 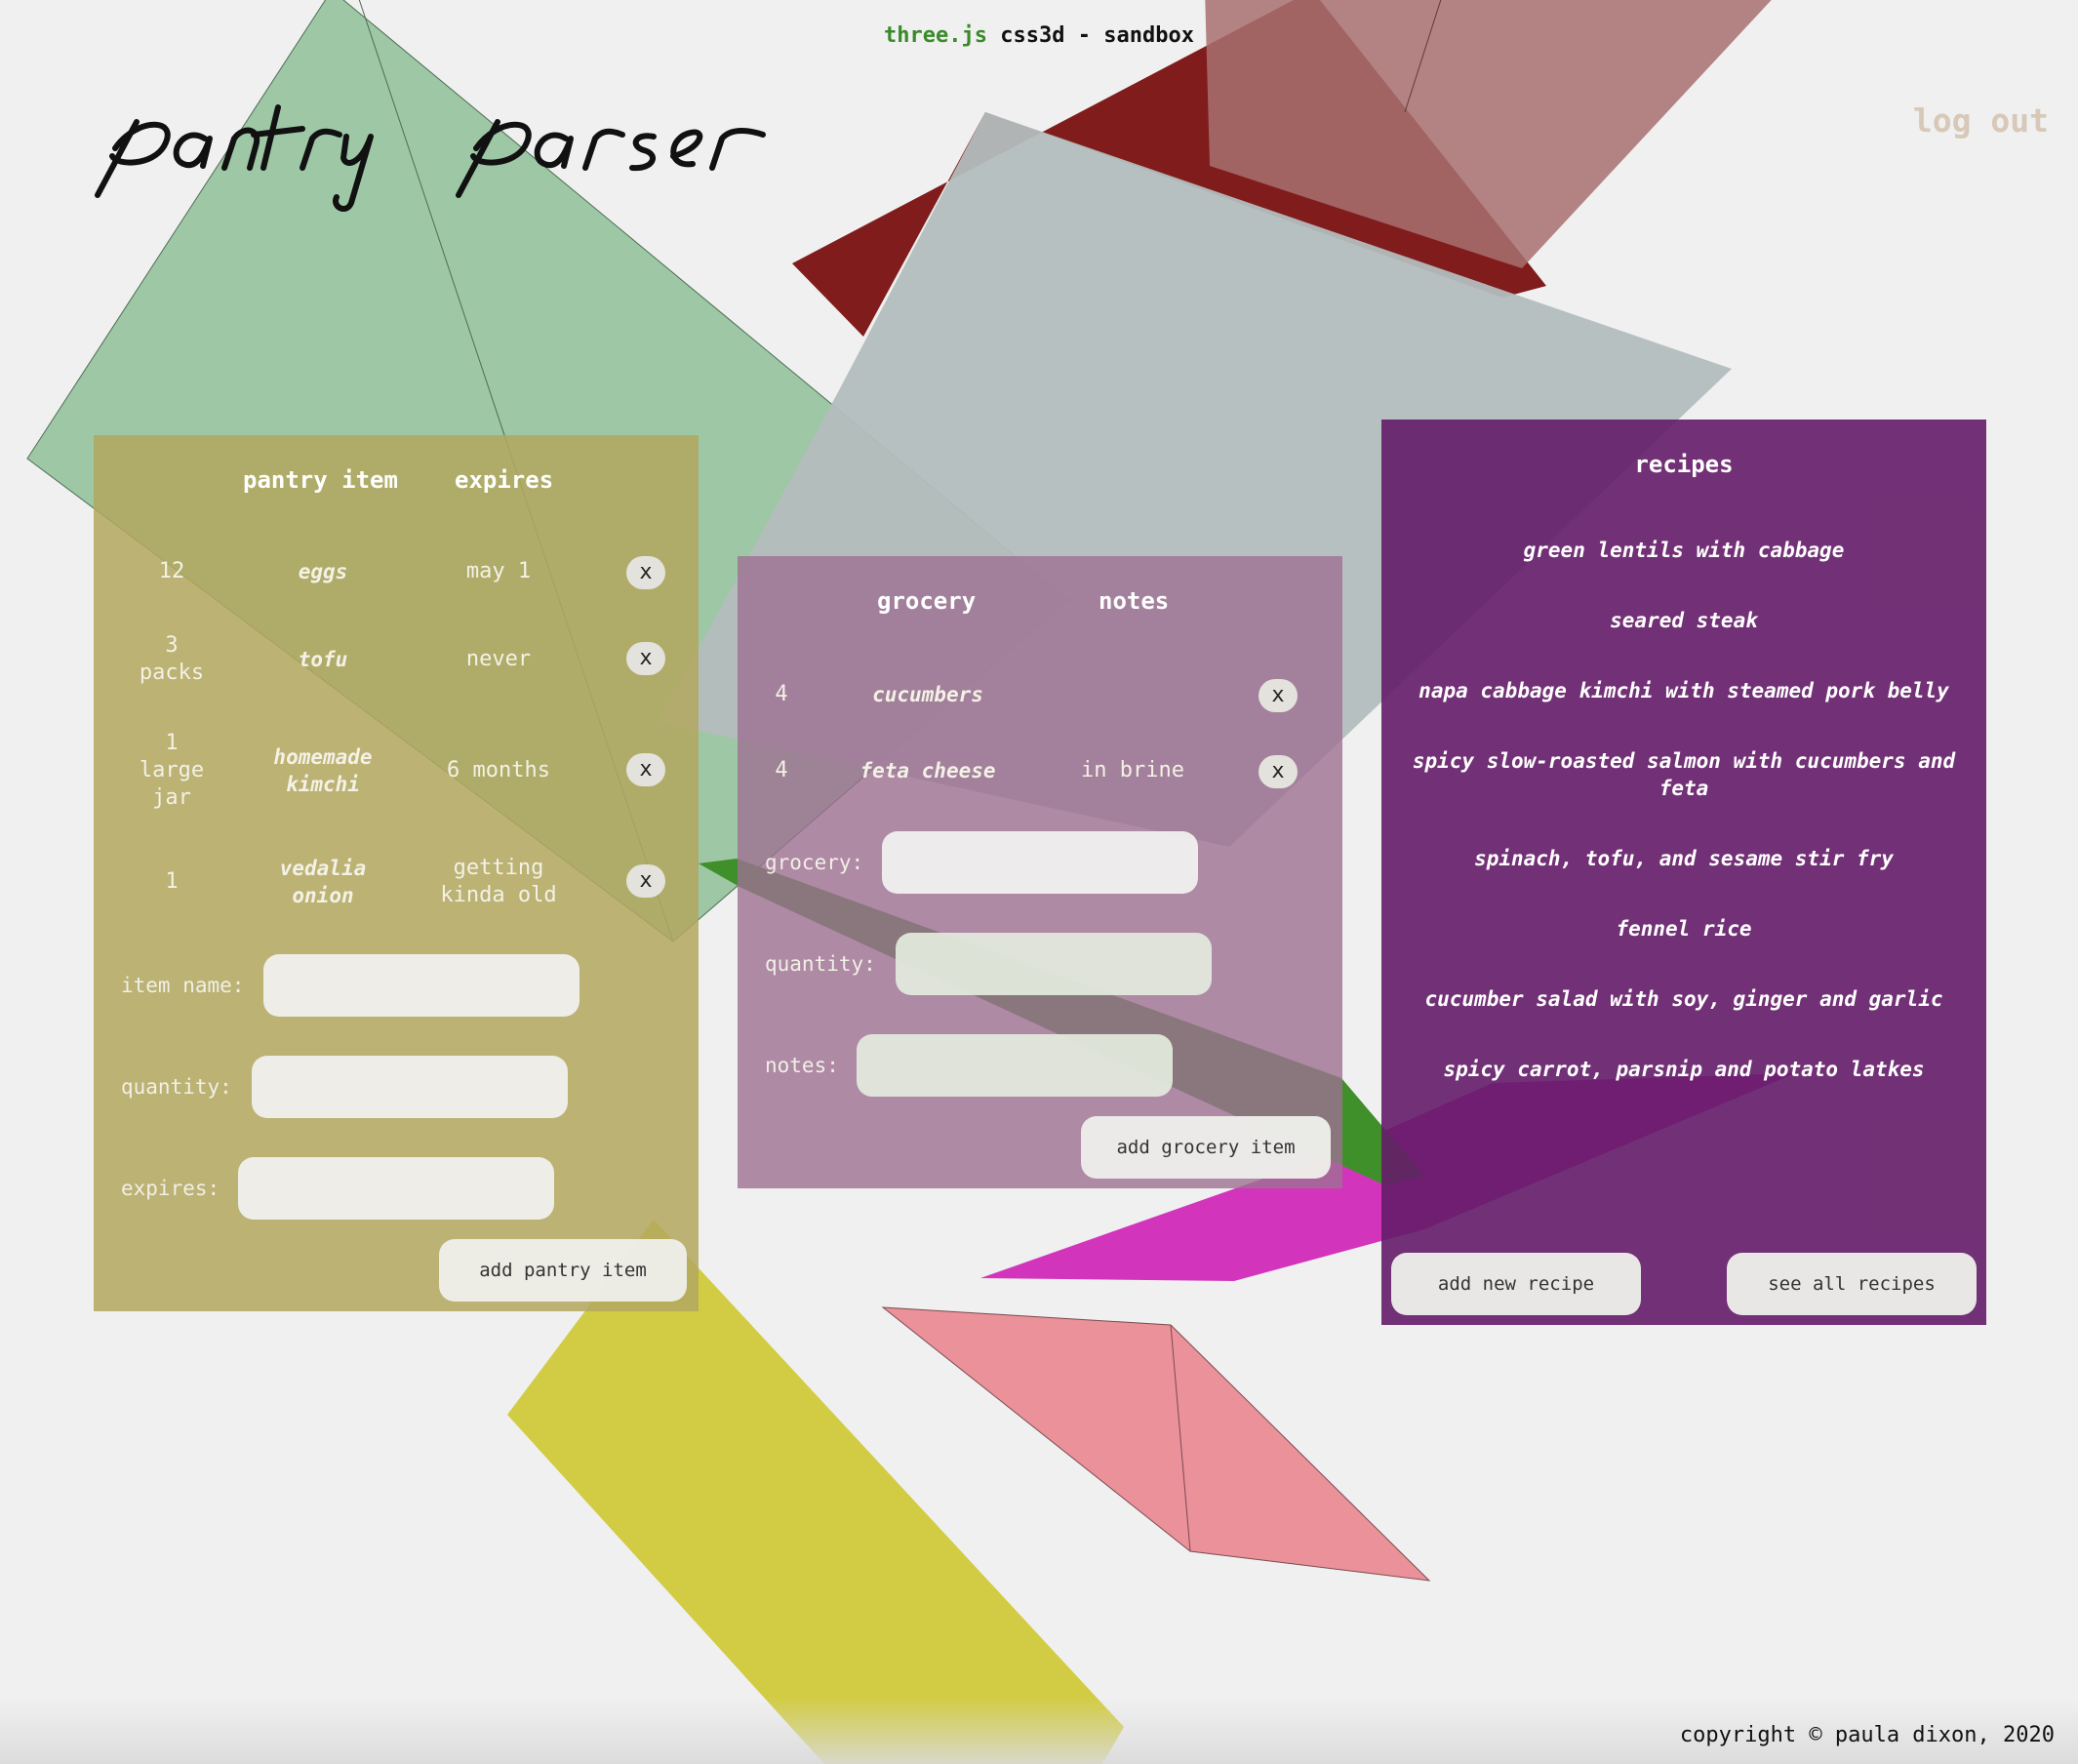 What do you see at coordinates (814, 863) in the screenshot?
I see `grocery-label: grocery:` at bounding box center [814, 863].